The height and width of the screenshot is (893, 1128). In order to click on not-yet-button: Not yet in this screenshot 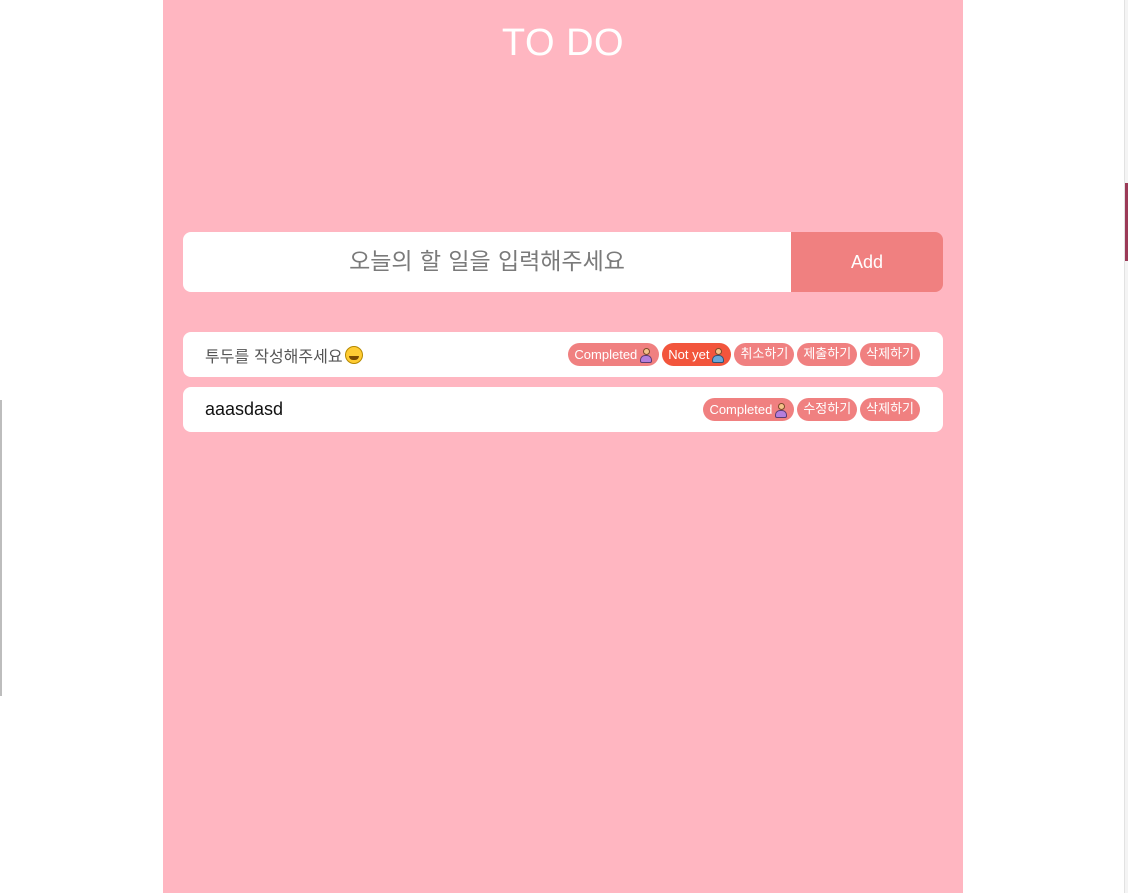, I will do `click(697, 354)`.